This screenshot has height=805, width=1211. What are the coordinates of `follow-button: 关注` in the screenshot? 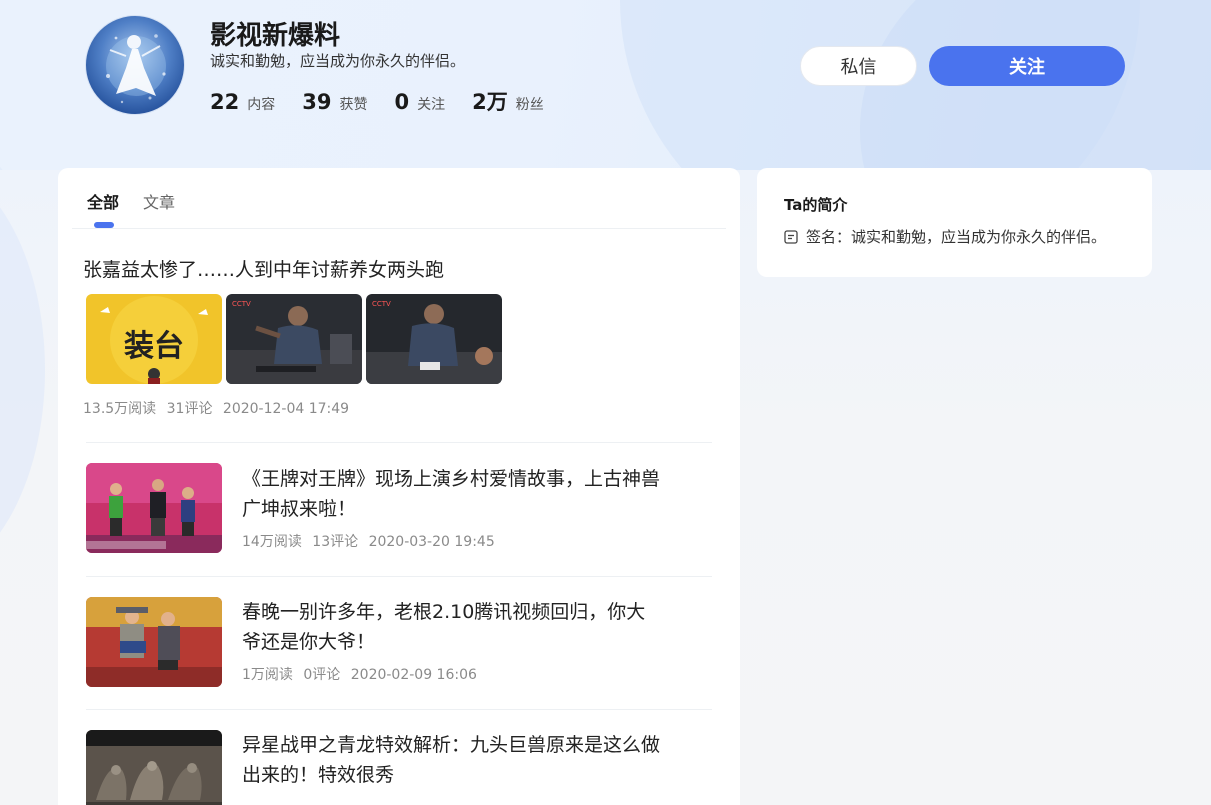 It's located at (1027, 66).